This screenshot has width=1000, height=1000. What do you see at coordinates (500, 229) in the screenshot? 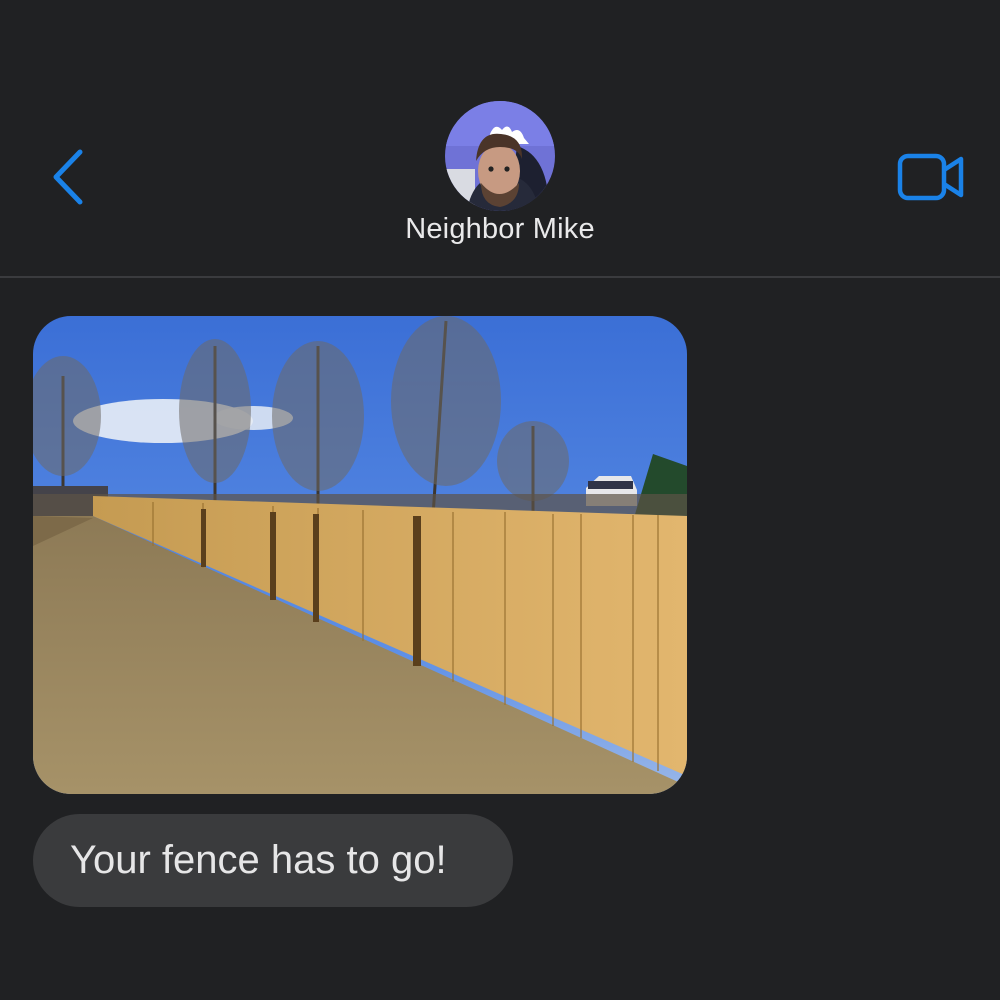
I see `contact-name: Neighbor Mike` at bounding box center [500, 229].